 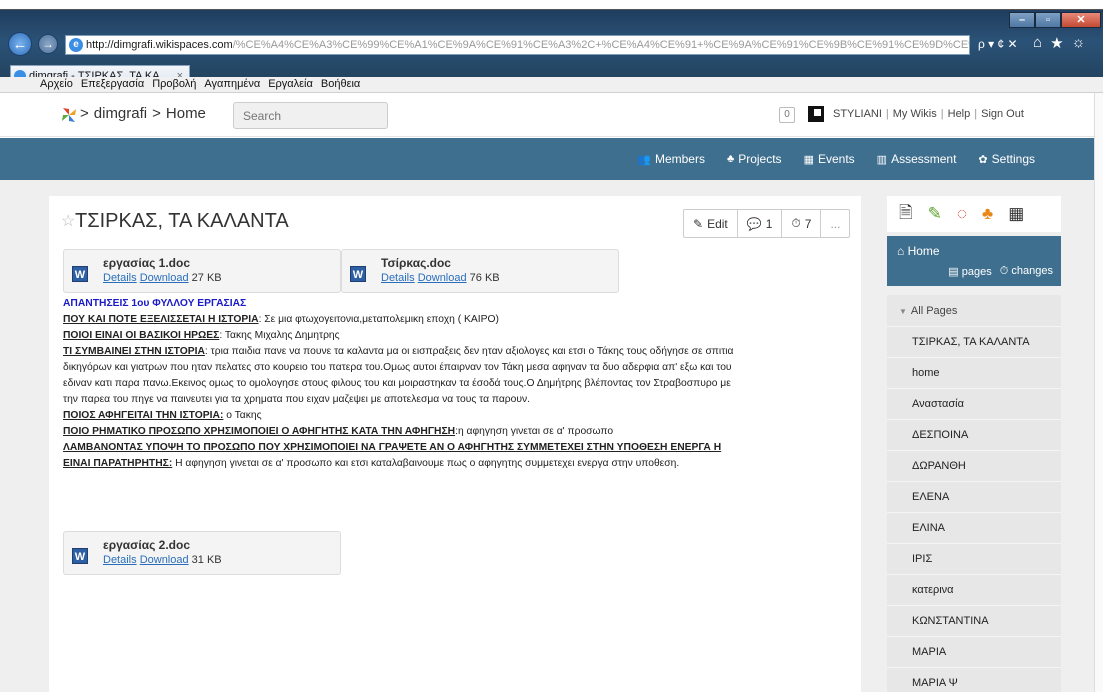 I want to click on forward-arrow-icon: →, so click(x=48, y=44).